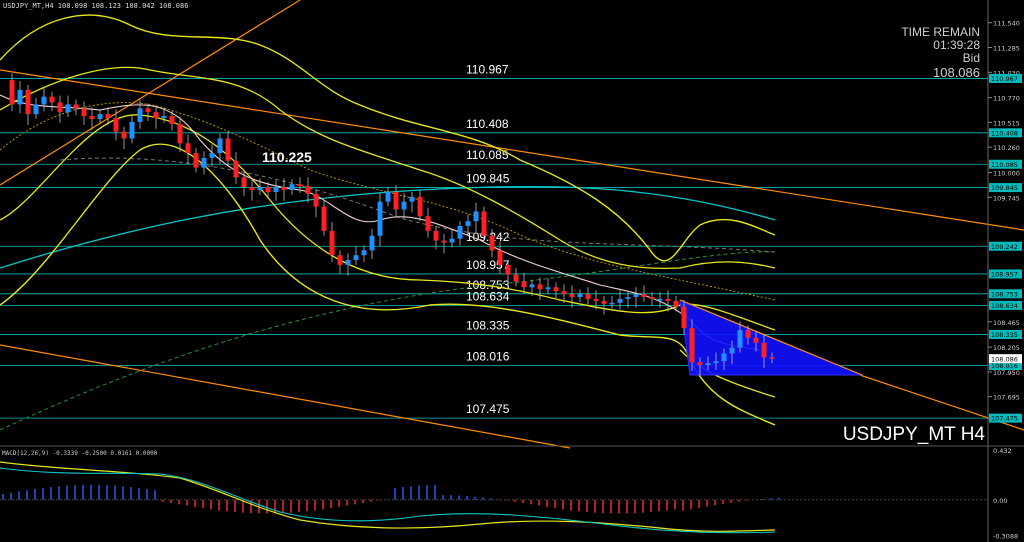 The image size is (1024, 542). What do you see at coordinates (956, 72) in the screenshot?
I see `bid-value: 108.086` at bounding box center [956, 72].